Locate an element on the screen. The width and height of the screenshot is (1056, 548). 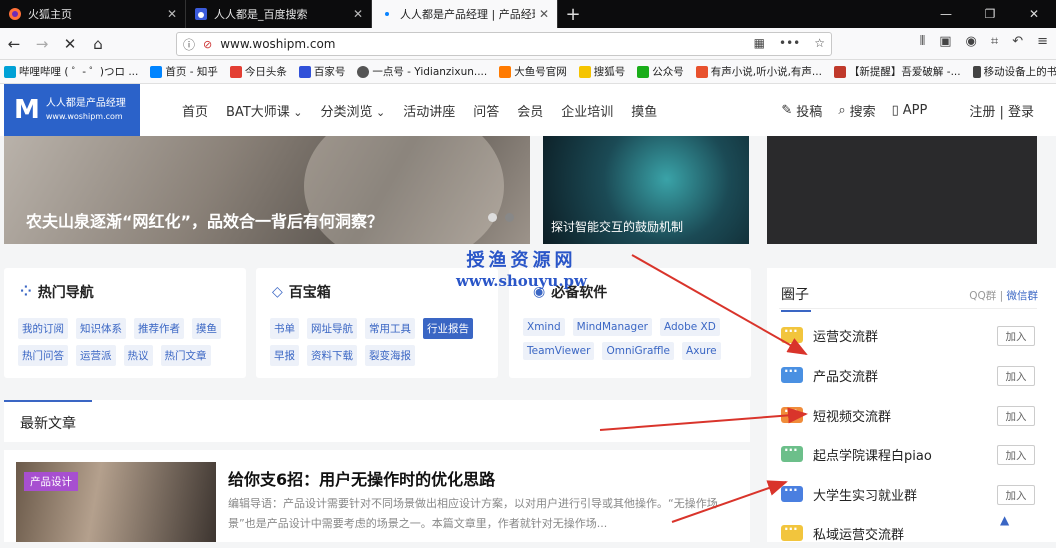
nav-qa: 问答 is located at coordinates (486, 110).